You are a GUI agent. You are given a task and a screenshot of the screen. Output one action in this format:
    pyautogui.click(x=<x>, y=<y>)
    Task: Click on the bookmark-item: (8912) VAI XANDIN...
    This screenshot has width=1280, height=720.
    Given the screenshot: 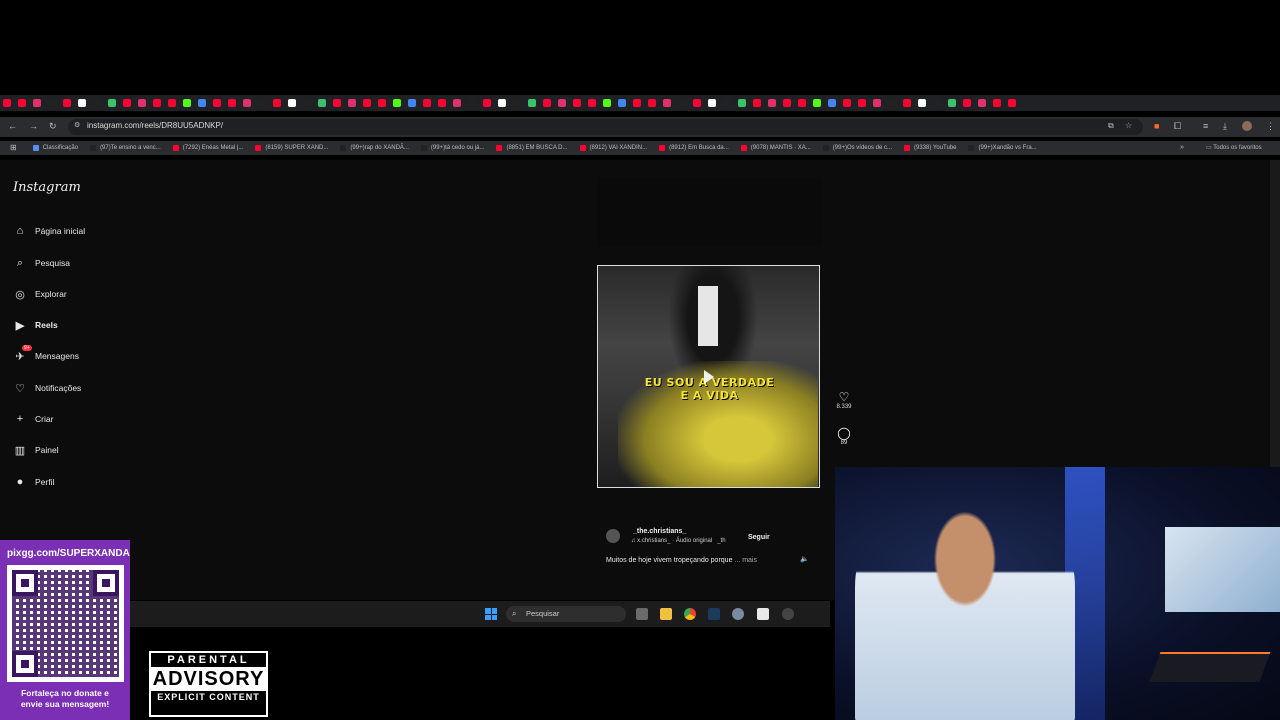 What is the action you would take?
    pyautogui.click(x=613, y=148)
    